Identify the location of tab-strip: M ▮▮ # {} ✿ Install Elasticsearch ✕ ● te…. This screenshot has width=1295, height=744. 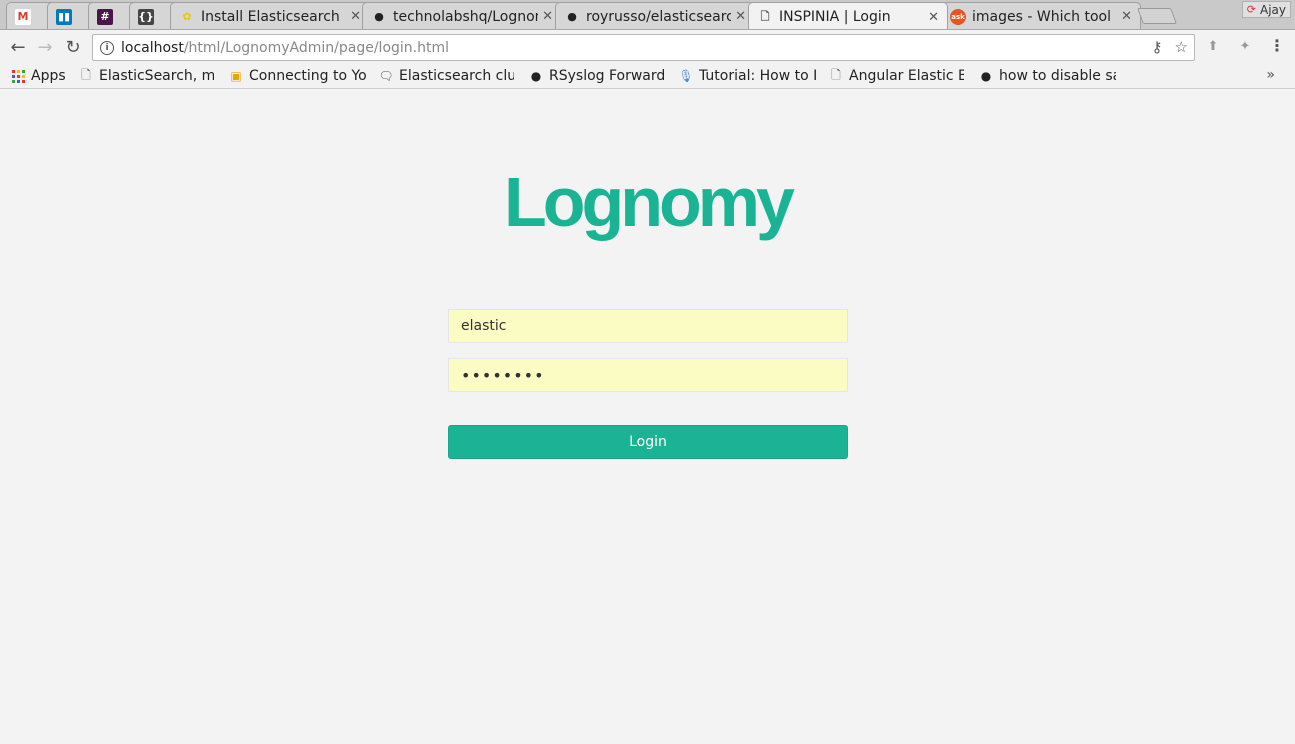
(647, 15).